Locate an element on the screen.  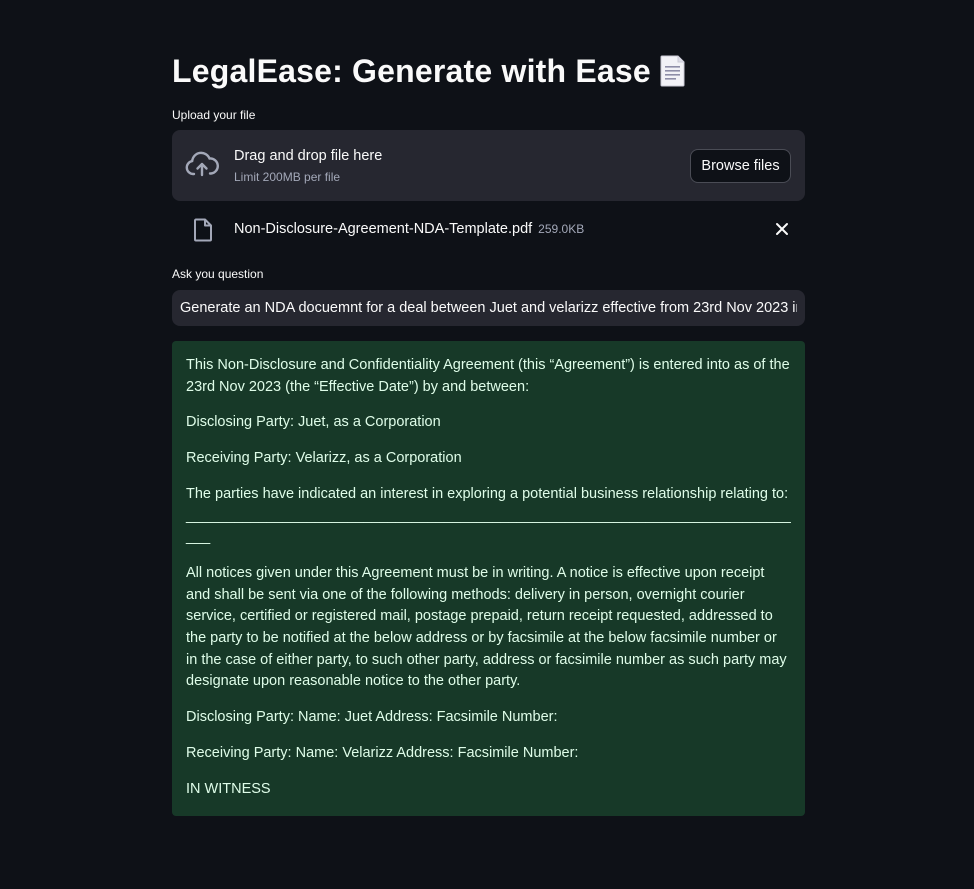
page-title: LegalEase: Generate with Ease is located at coordinates (429, 71).